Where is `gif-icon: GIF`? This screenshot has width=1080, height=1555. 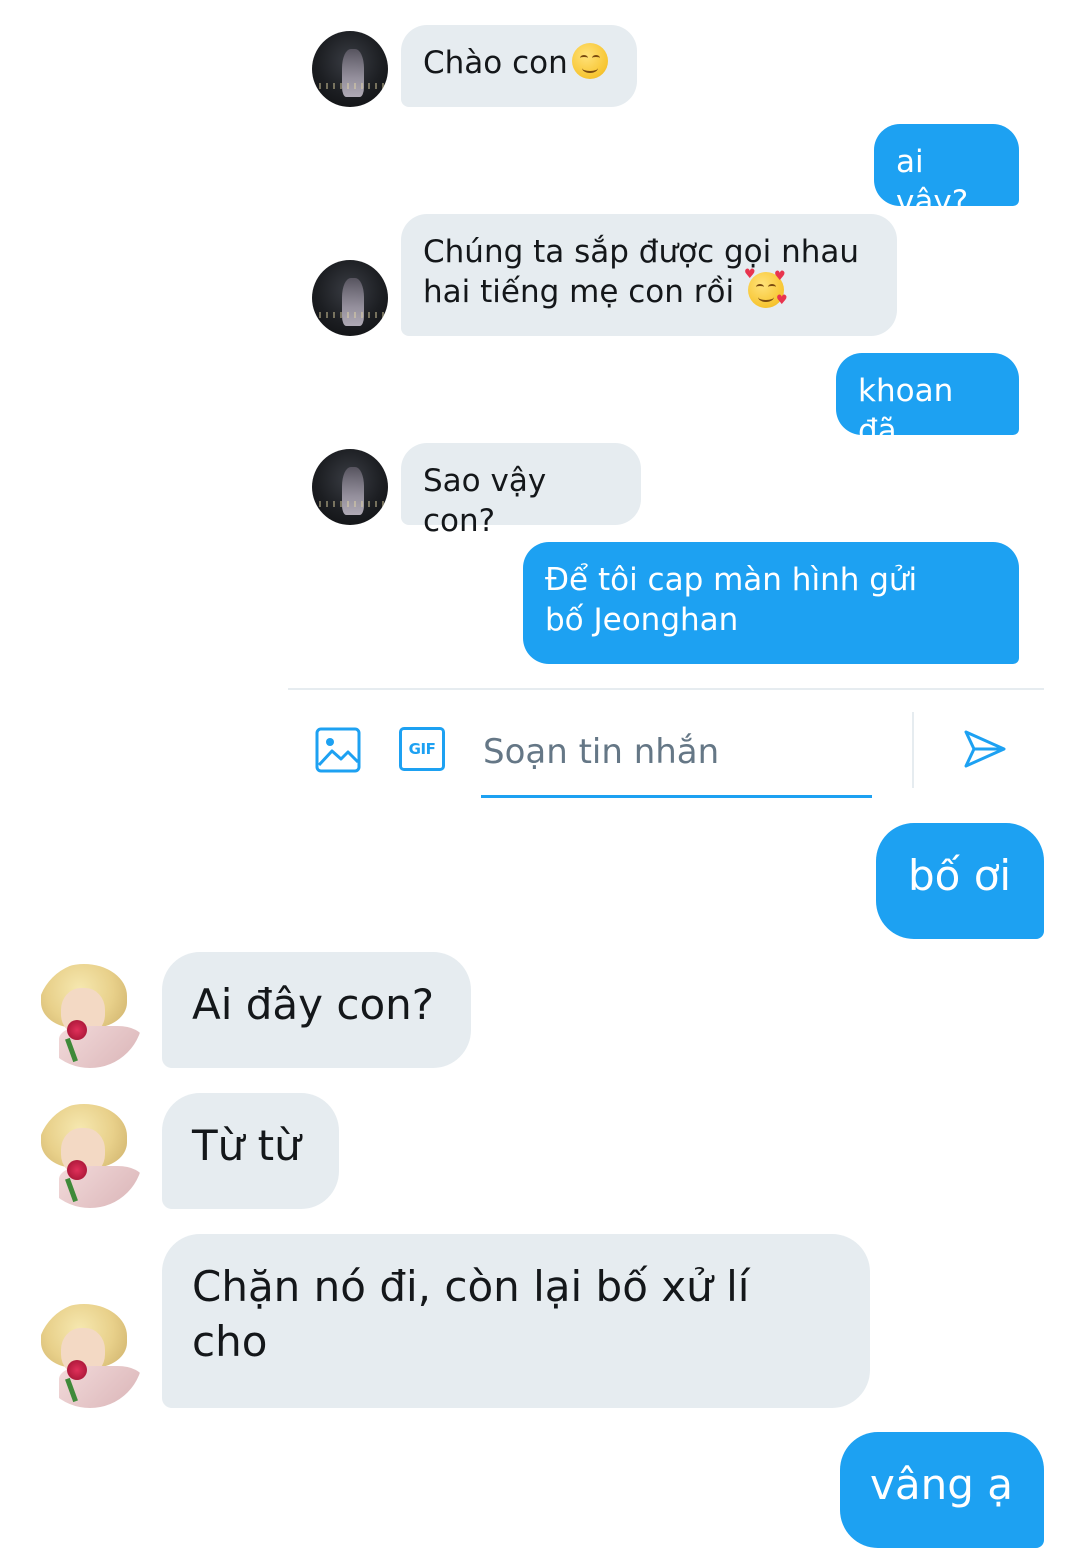
gif-icon: GIF is located at coordinates (422, 749).